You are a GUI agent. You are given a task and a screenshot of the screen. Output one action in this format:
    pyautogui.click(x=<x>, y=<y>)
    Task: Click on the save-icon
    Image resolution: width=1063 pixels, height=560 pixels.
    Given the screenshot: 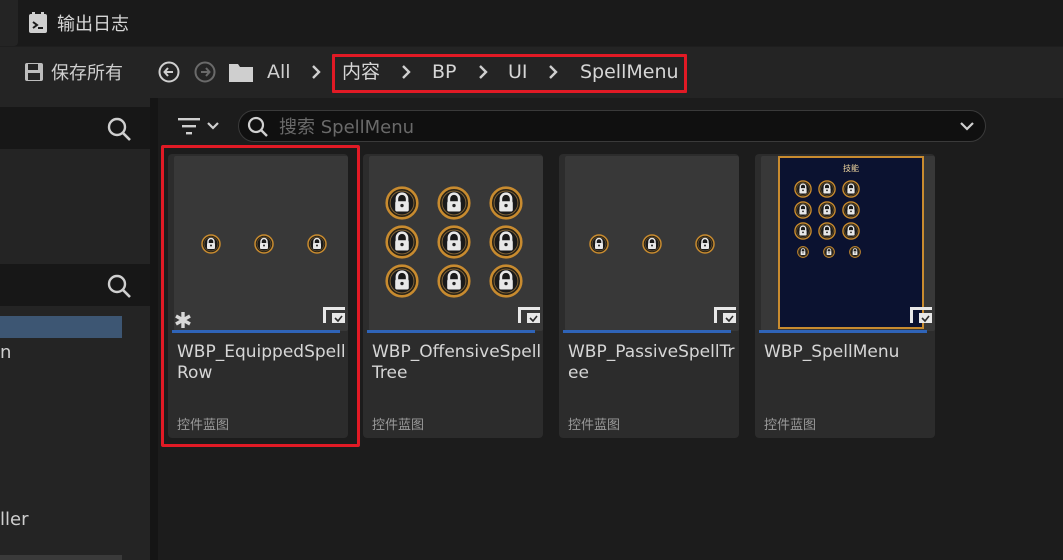 What is the action you would take?
    pyautogui.click(x=34, y=72)
    